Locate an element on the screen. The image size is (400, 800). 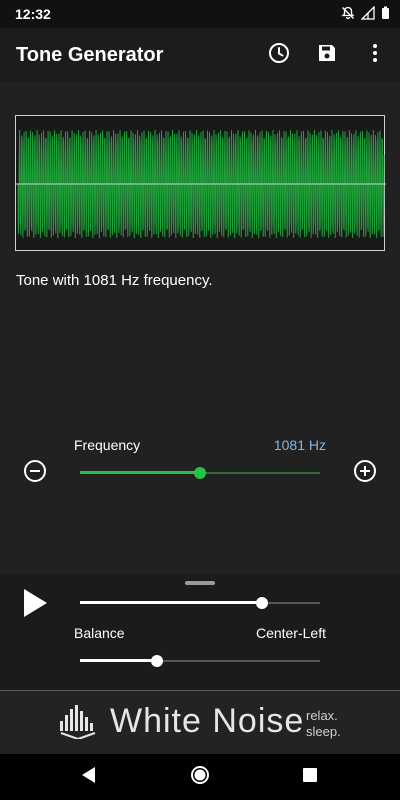
back-icon is located at coordinates (88, 777).